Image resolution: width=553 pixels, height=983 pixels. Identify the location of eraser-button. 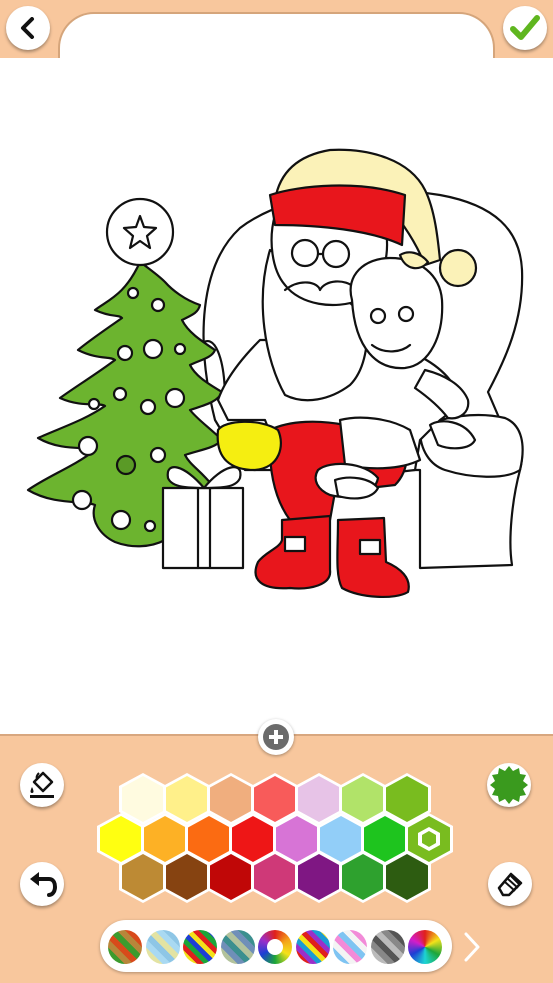
(510, 884).